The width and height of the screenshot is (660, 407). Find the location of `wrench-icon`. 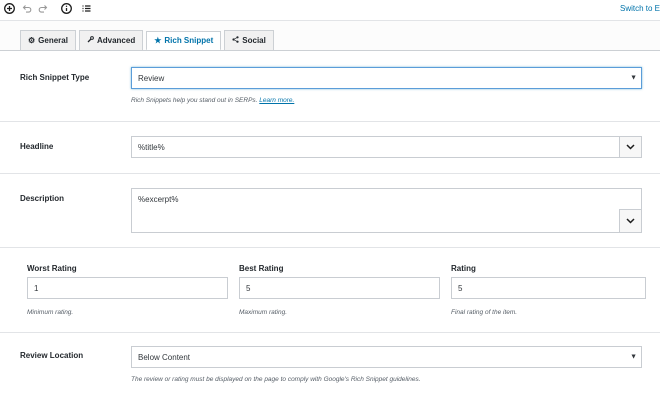

wrench-icon is located at coordinates (90, 40).